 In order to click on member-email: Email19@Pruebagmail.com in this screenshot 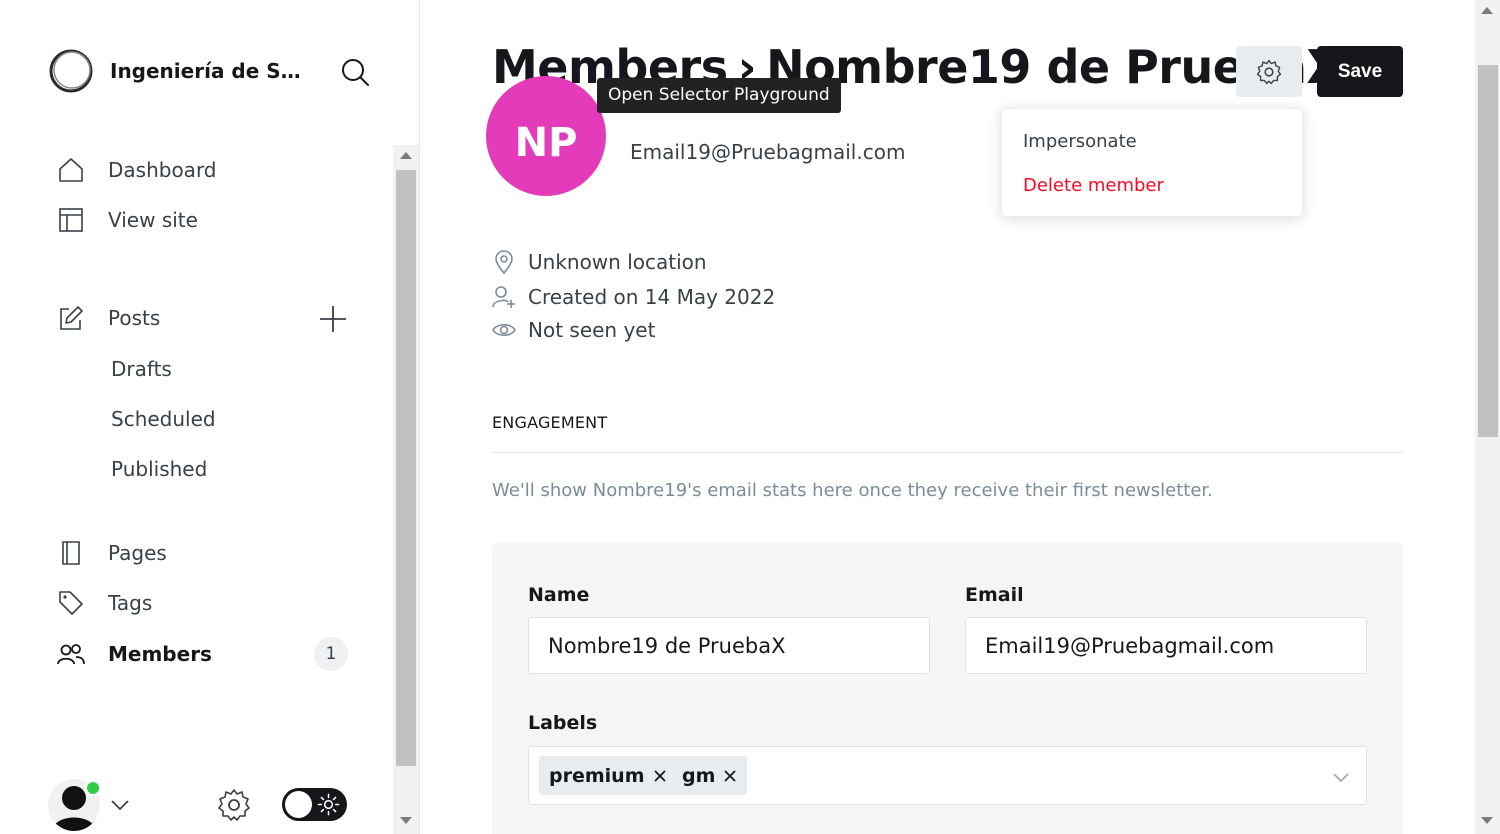, I will do `click(768, 152)`.